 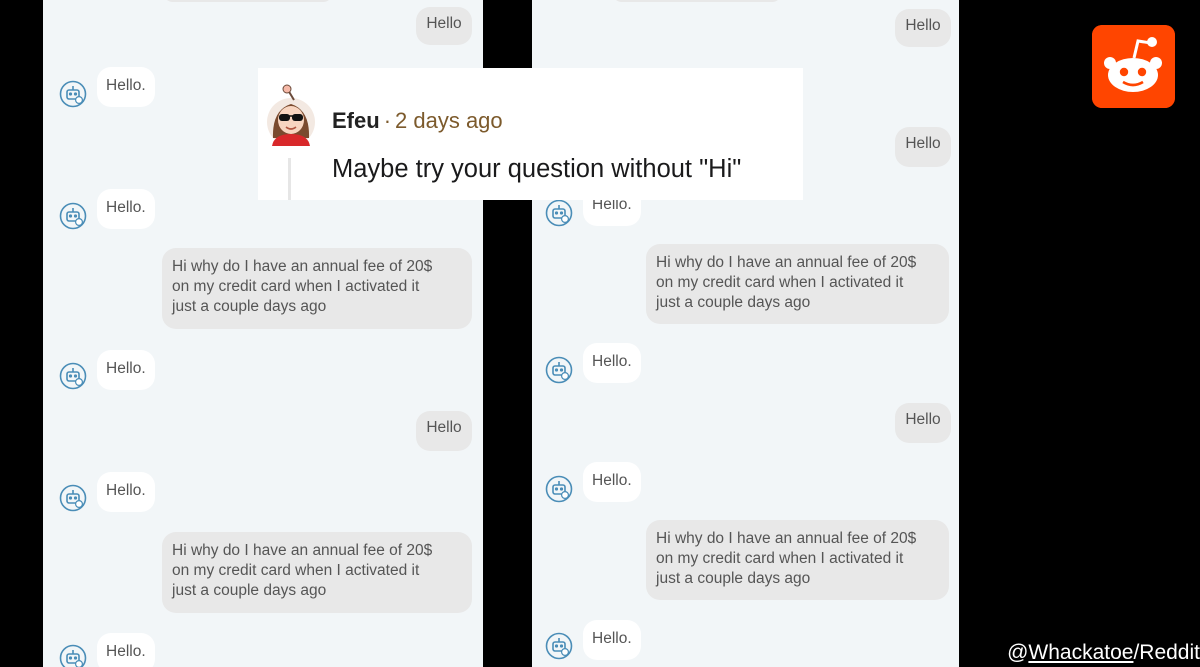 What do you see at coordinates (1018, 652) in the screenshot?
I see `credit-prefix: @` at bounding box center [1018, 652].